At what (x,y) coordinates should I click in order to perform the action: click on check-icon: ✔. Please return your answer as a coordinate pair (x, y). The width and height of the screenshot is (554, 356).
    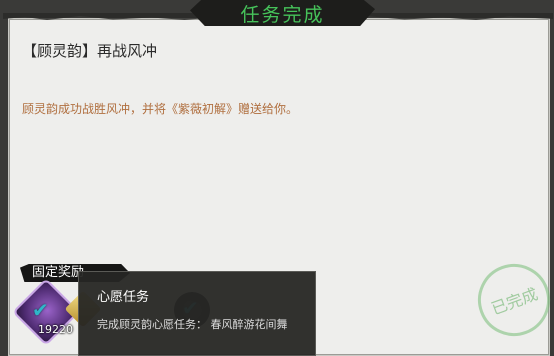
    Looking at the image, I should click on (40, 310).